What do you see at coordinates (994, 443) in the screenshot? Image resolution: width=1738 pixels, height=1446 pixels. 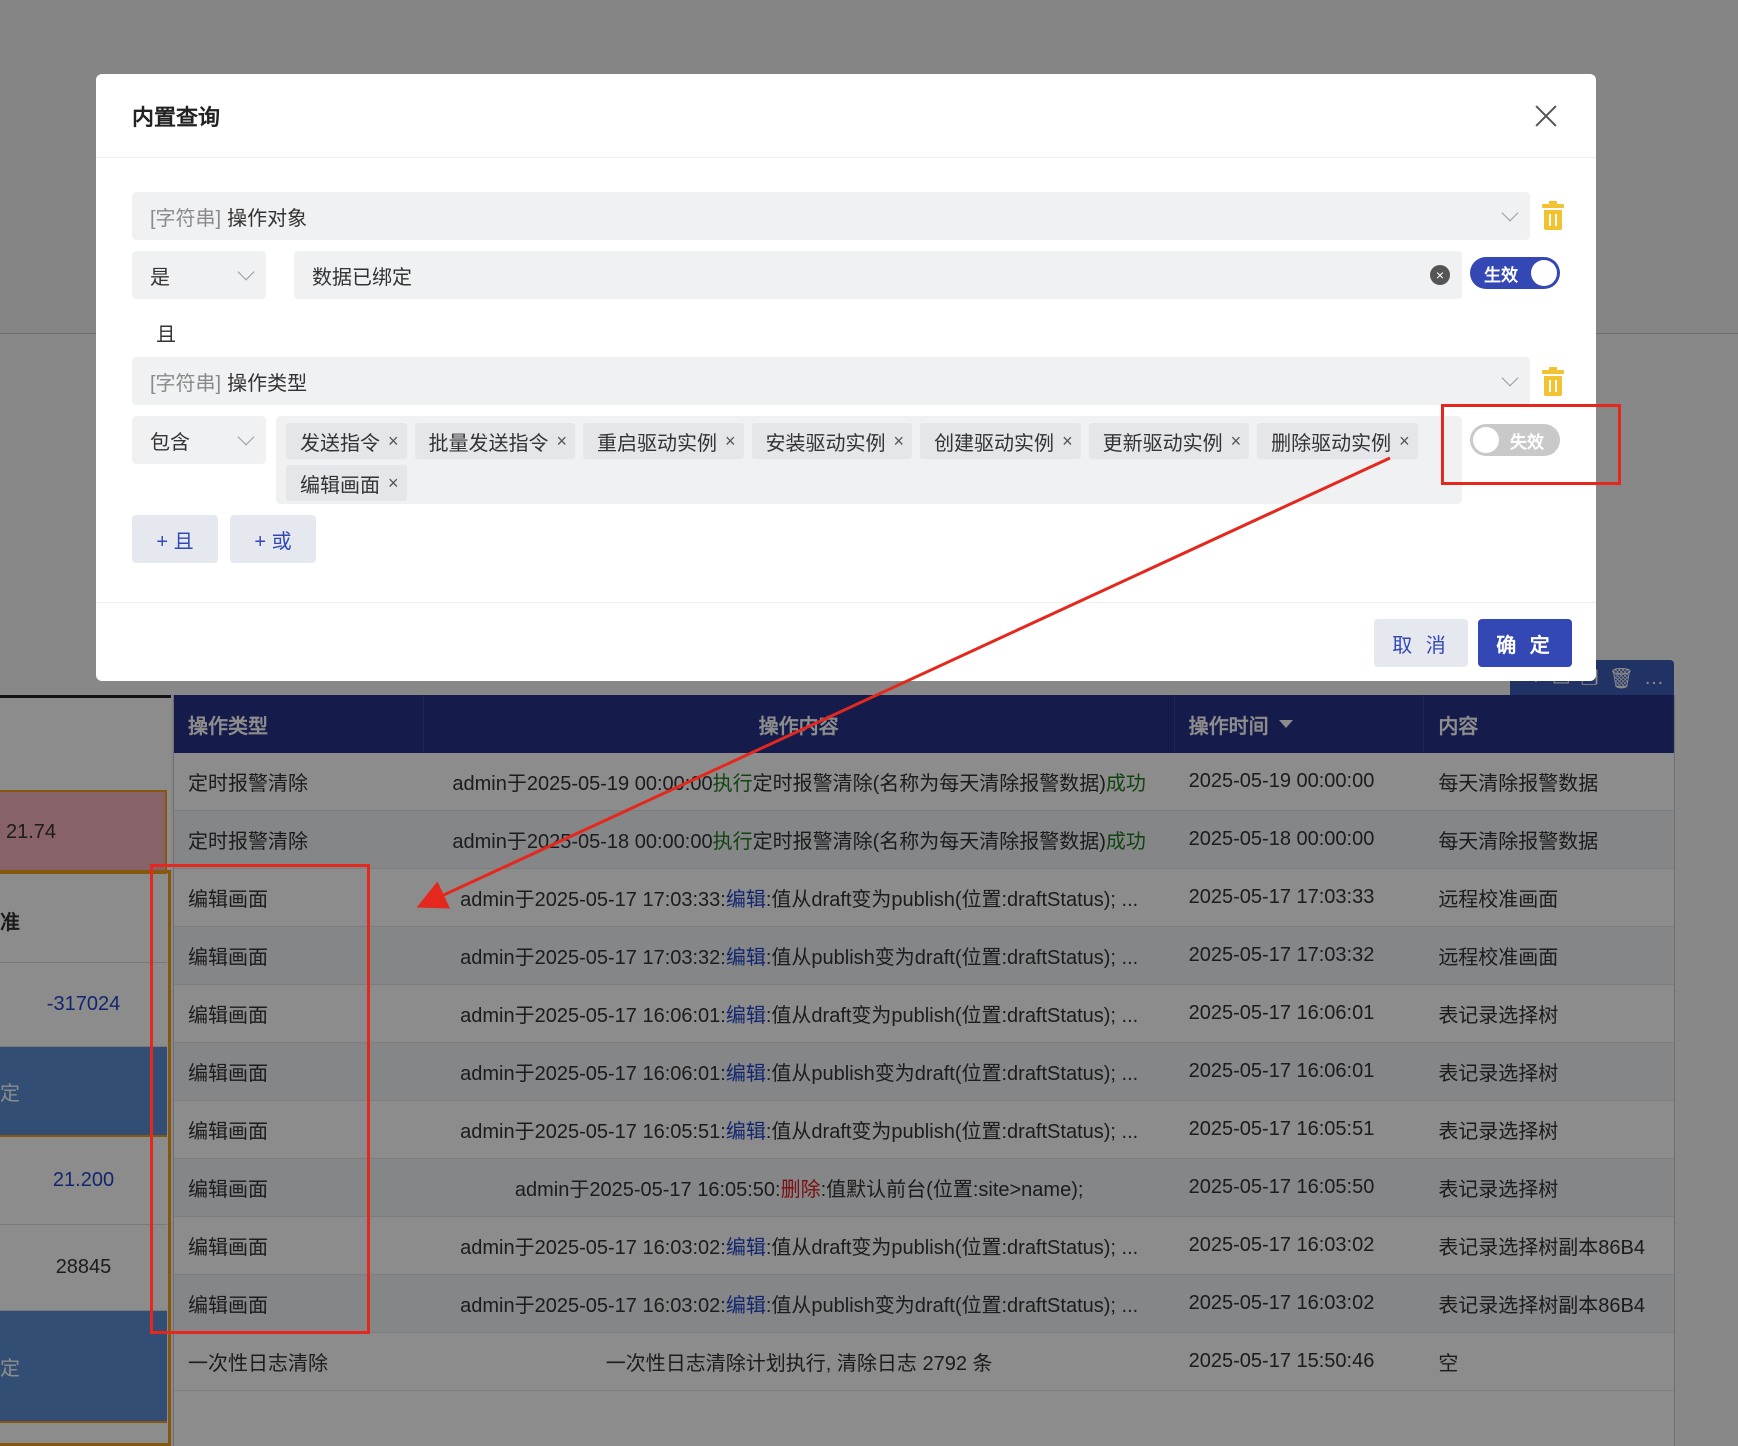 I see `tag-label: 创建驱动实例` at bounding box center [994, 443].